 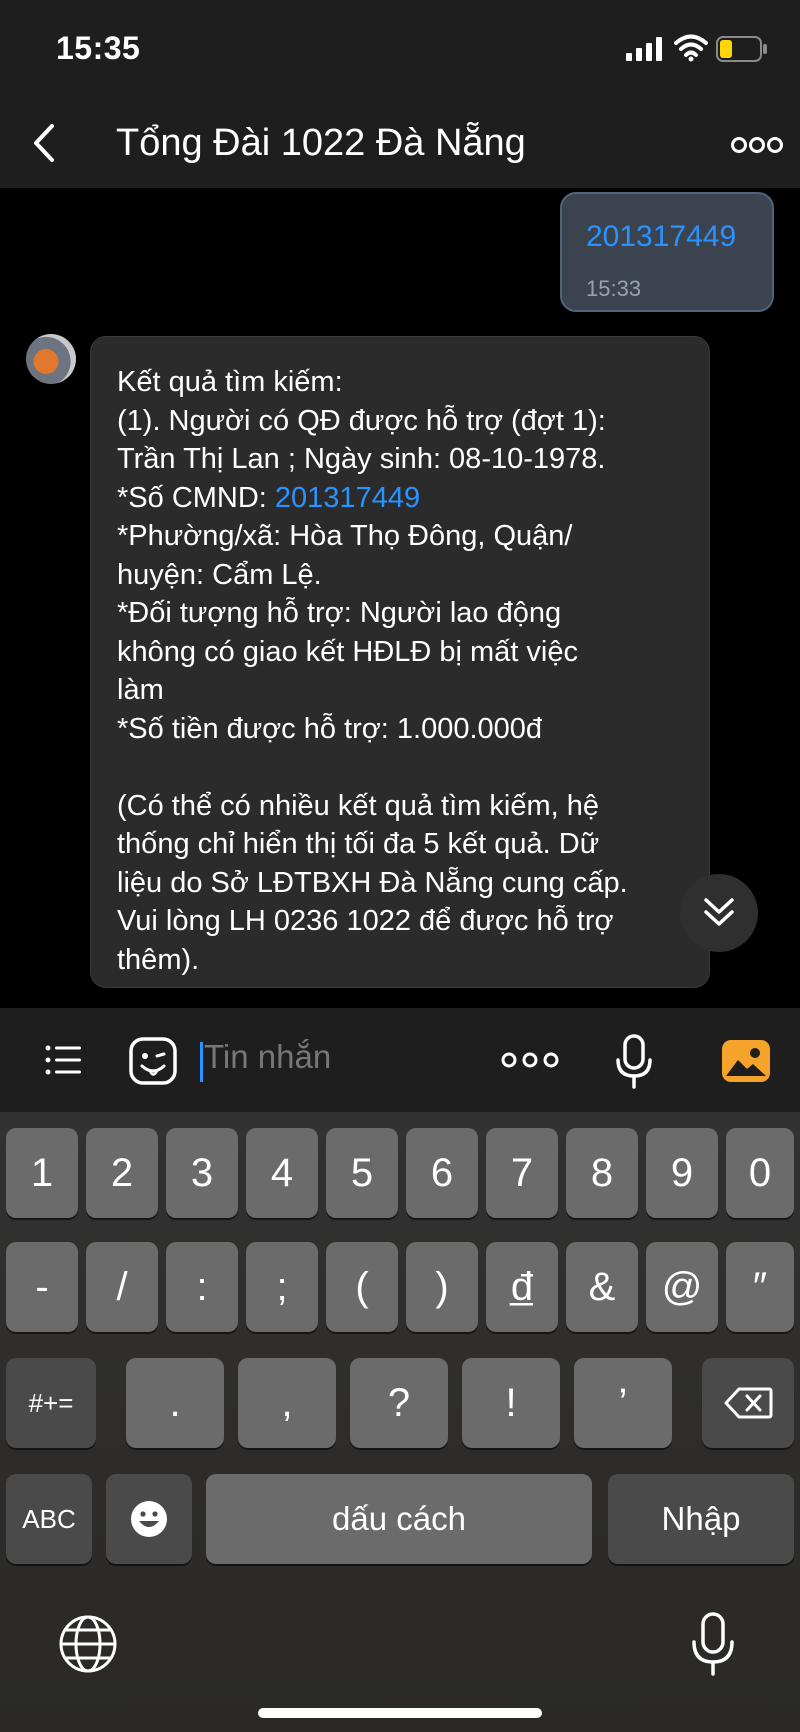 What do you see at coordinates (691, 48) in the screenshot?
I see `wifi-icon` at bounding box center [691, 48].